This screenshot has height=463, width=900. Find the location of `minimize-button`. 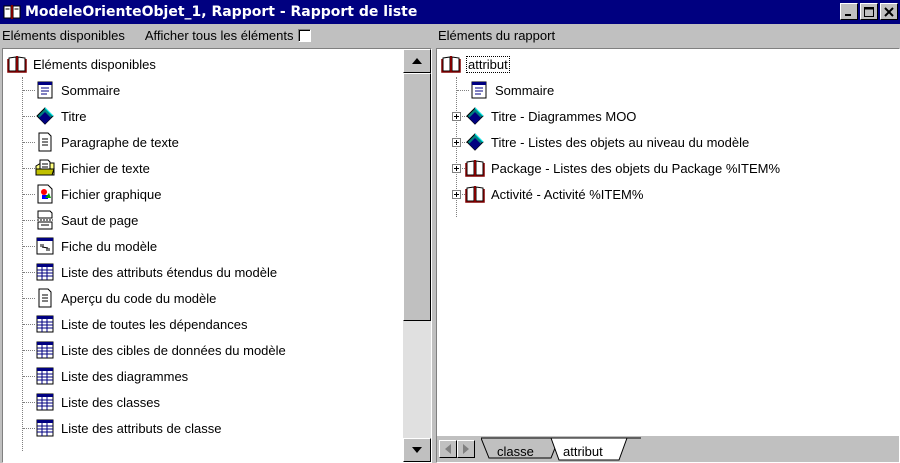

minimize-button is located at coordinates (849, 11).